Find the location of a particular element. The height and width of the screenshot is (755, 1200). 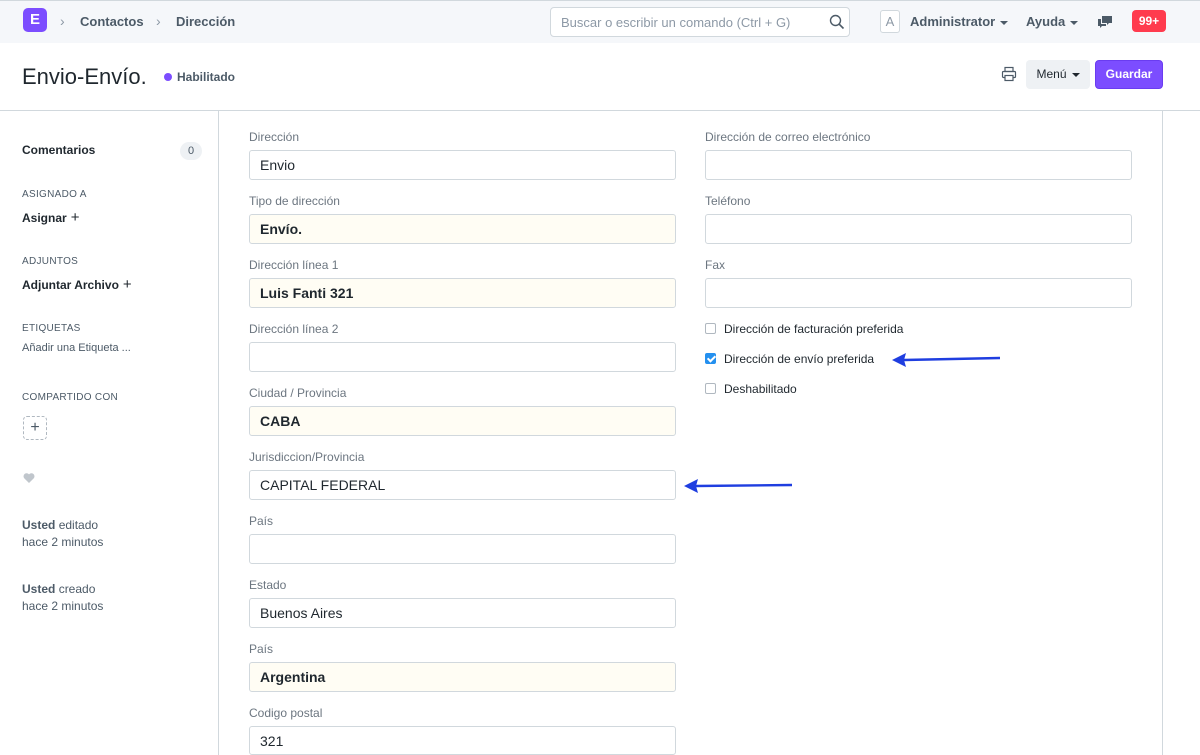

fax-input is located at coordinates (918, 293).